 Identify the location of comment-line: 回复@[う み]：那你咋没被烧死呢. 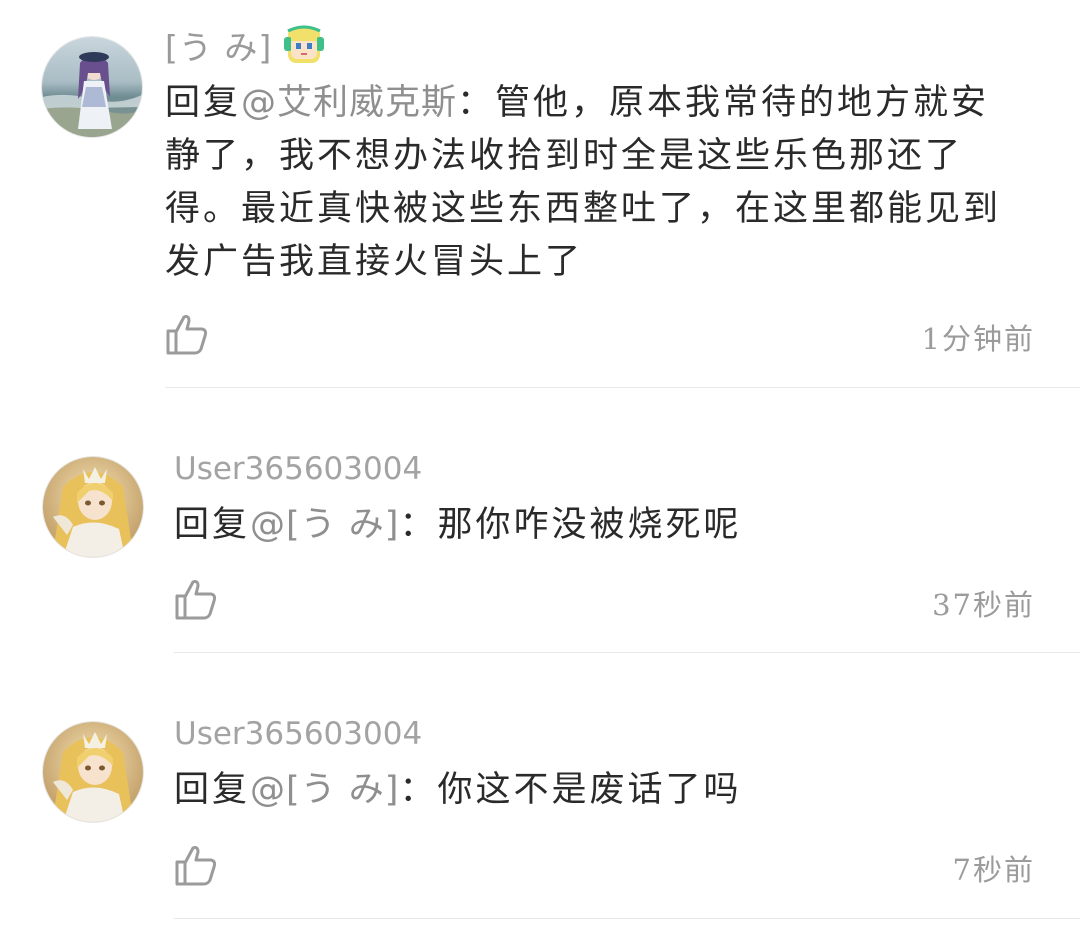
(457, 525).